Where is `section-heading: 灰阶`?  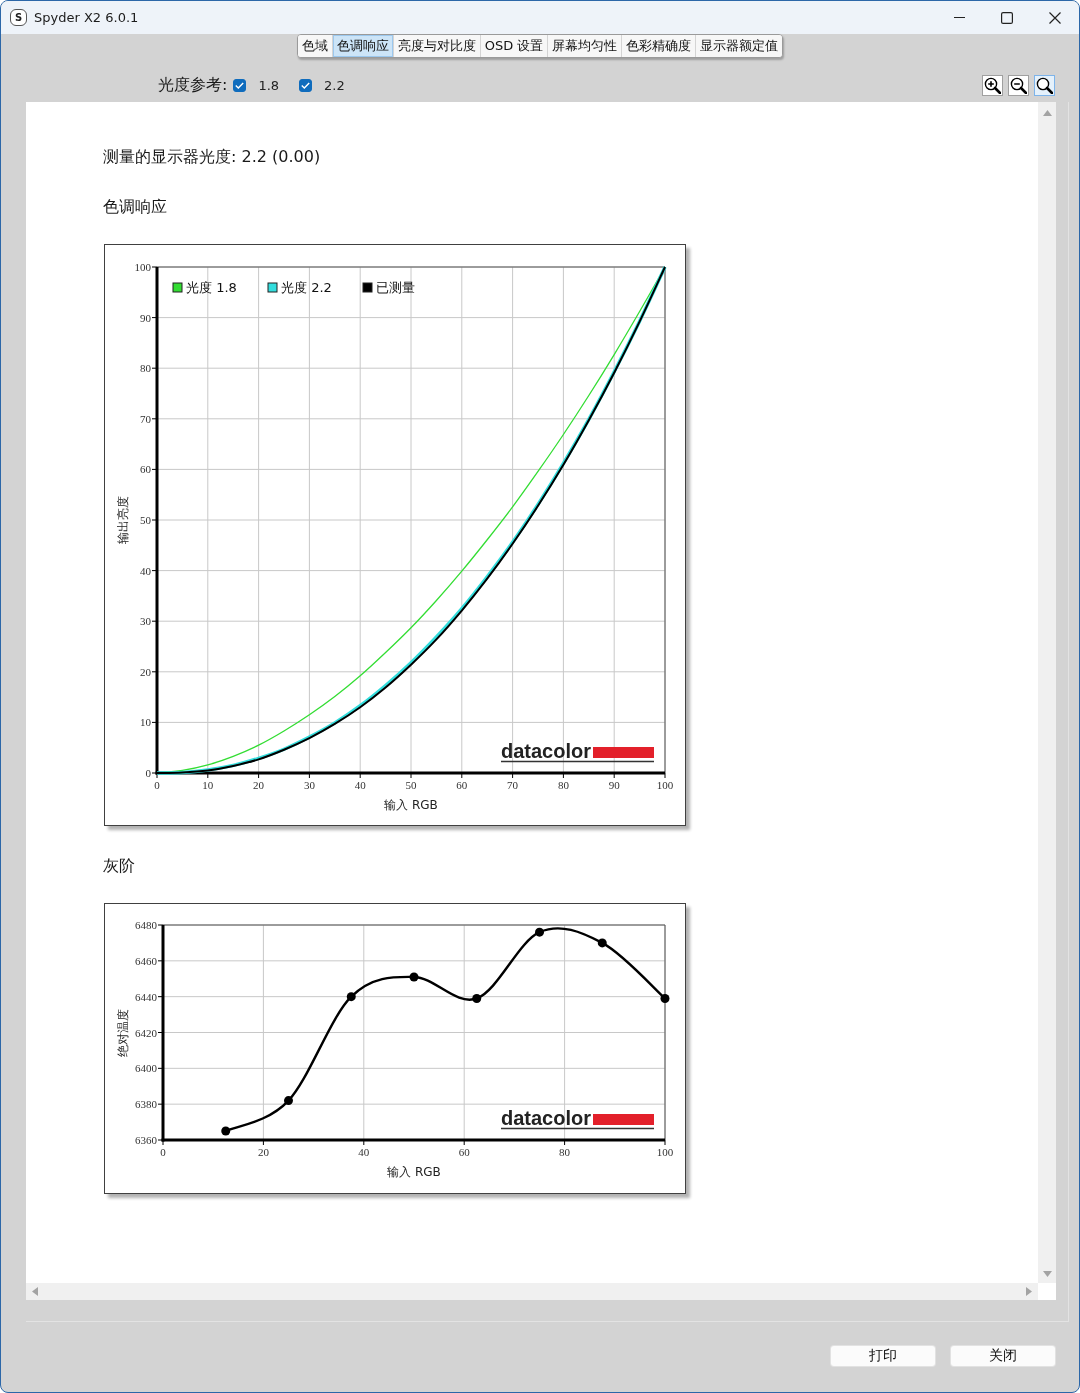
section-heading: 灰阶 is located at coordinates (119, 866).